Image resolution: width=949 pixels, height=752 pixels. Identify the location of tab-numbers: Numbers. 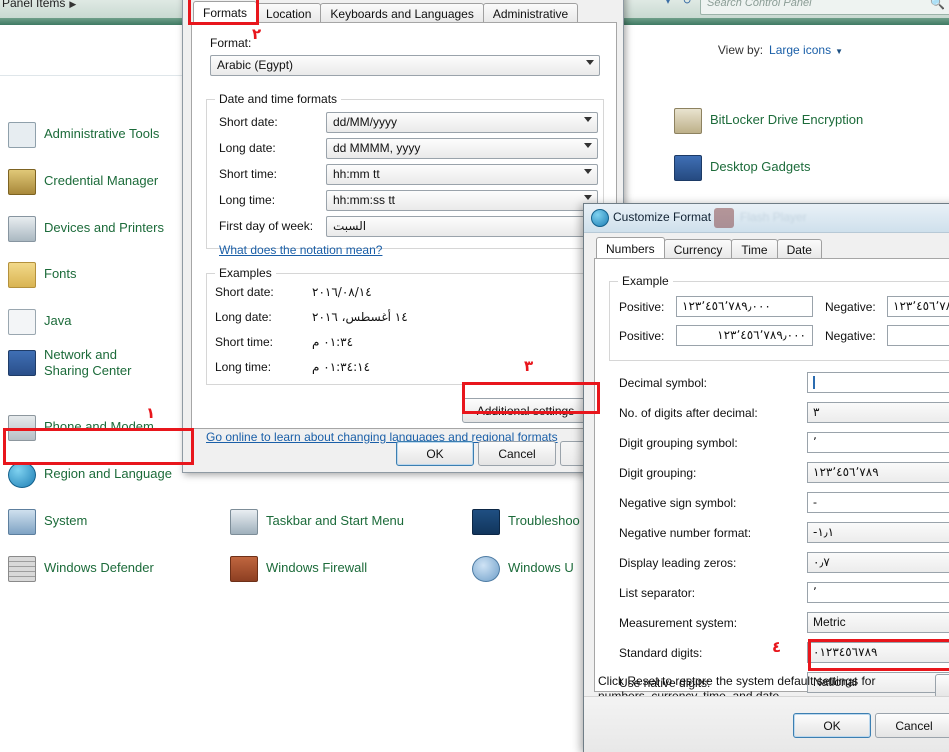
(630, 248).